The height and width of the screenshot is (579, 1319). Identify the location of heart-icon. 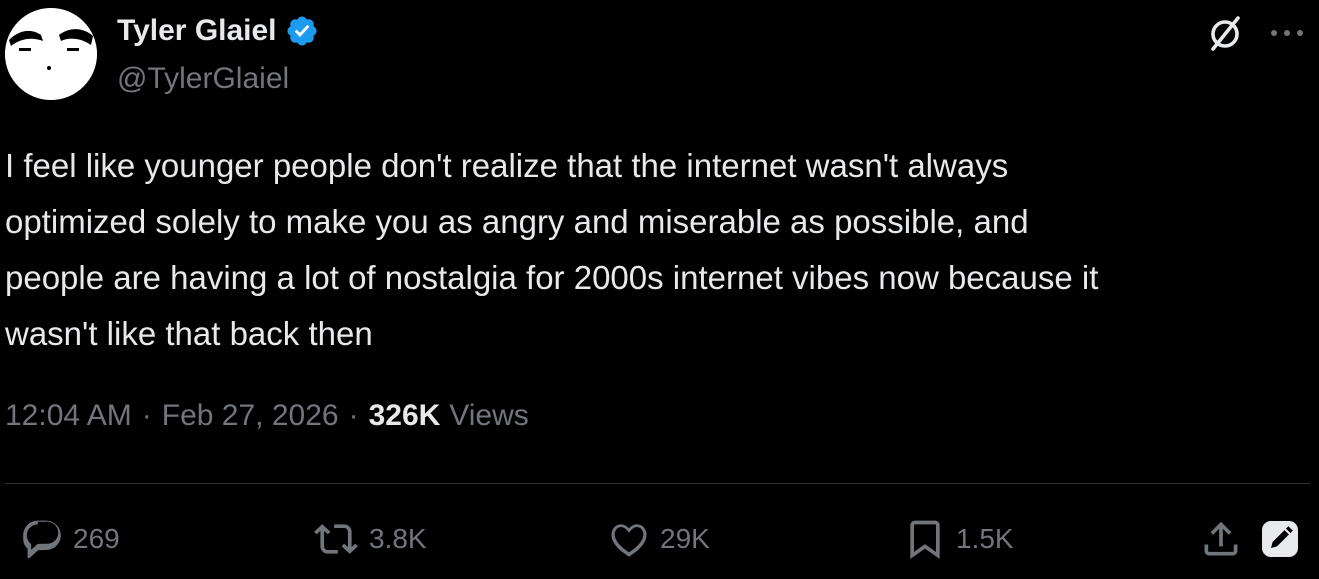
(629, 539).